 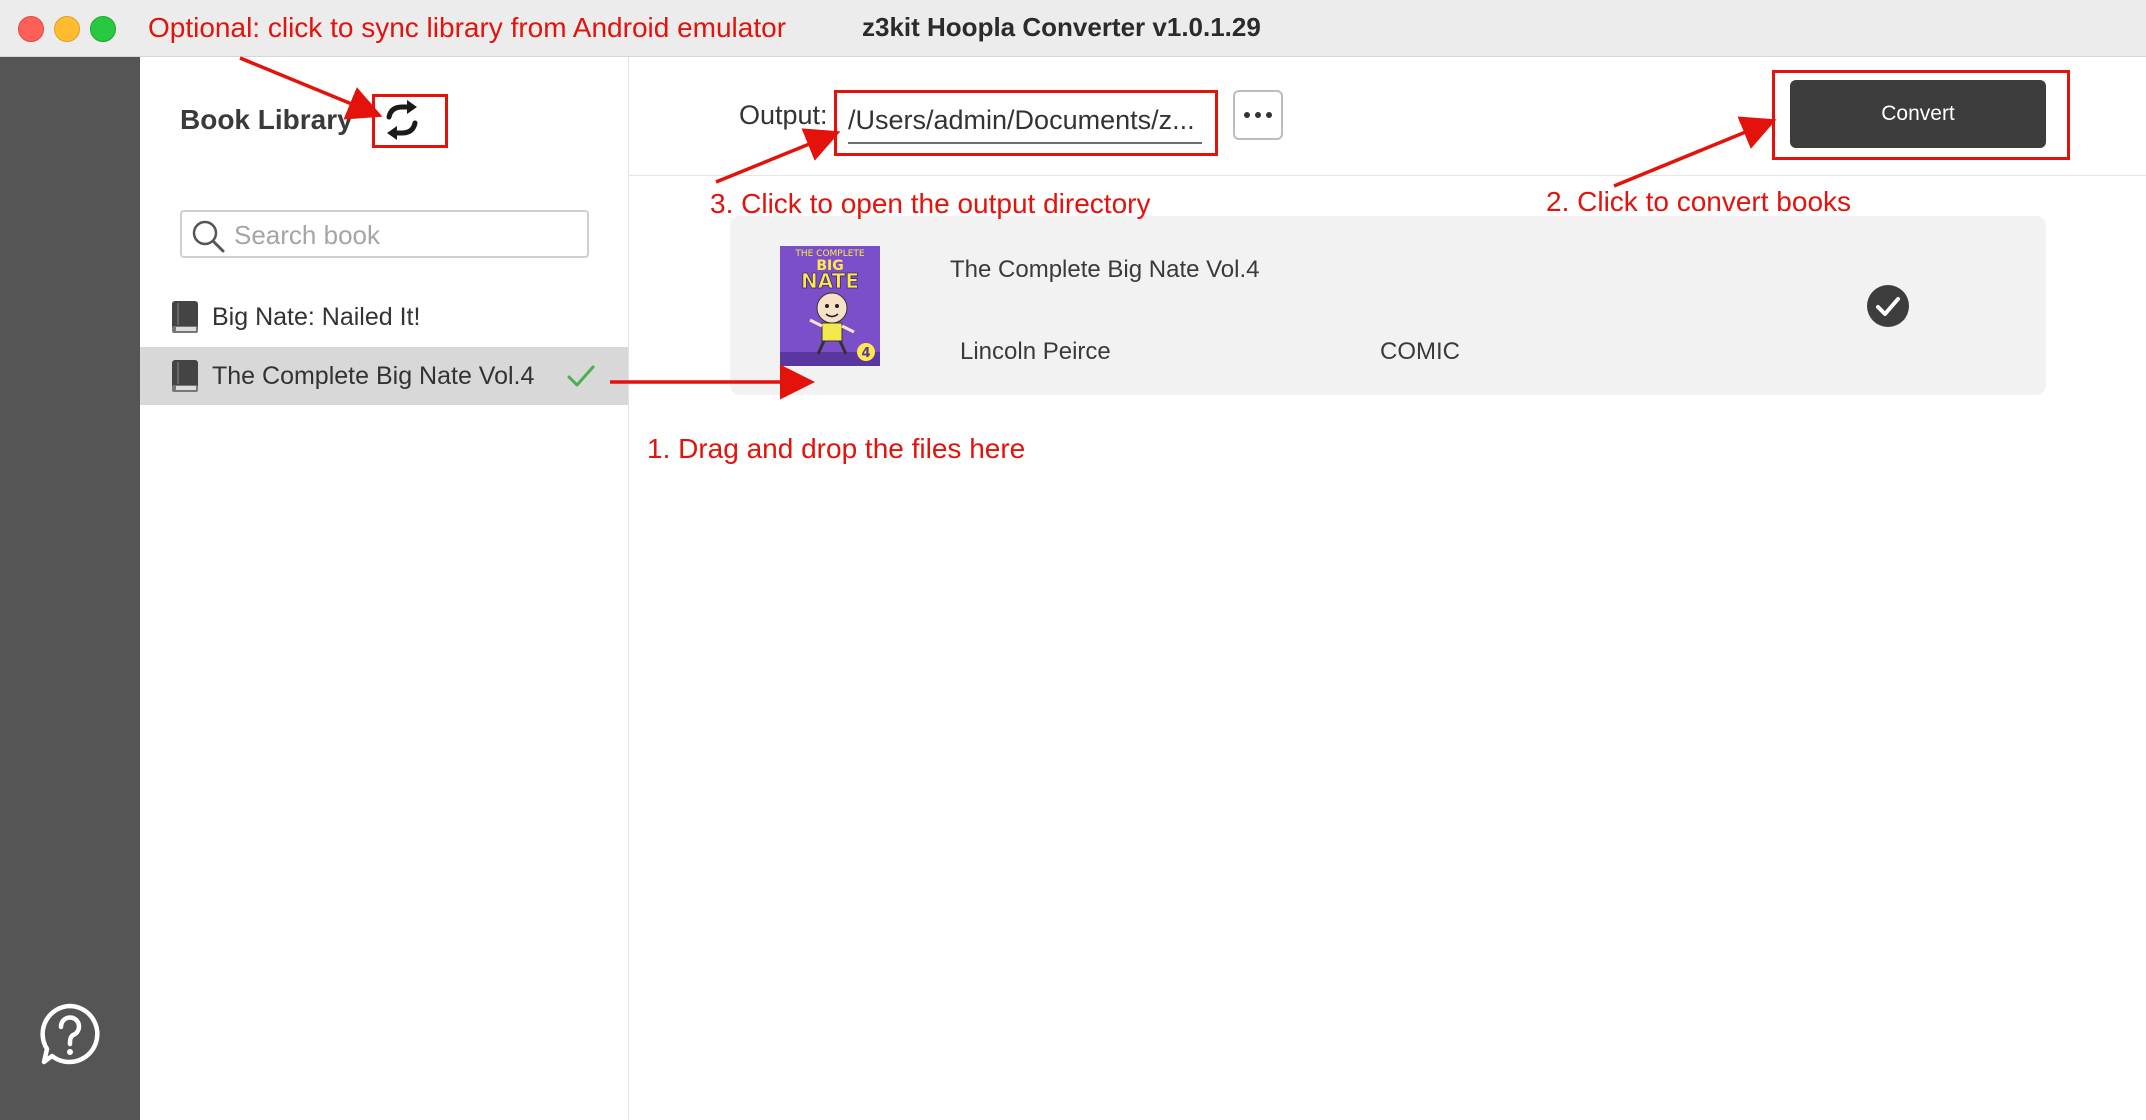 What do you see at coordinates (373, 375) in the screenshot?
I see `library-item-label: The Complete Big Nate Vol.4` at bounding box center [373, 375].